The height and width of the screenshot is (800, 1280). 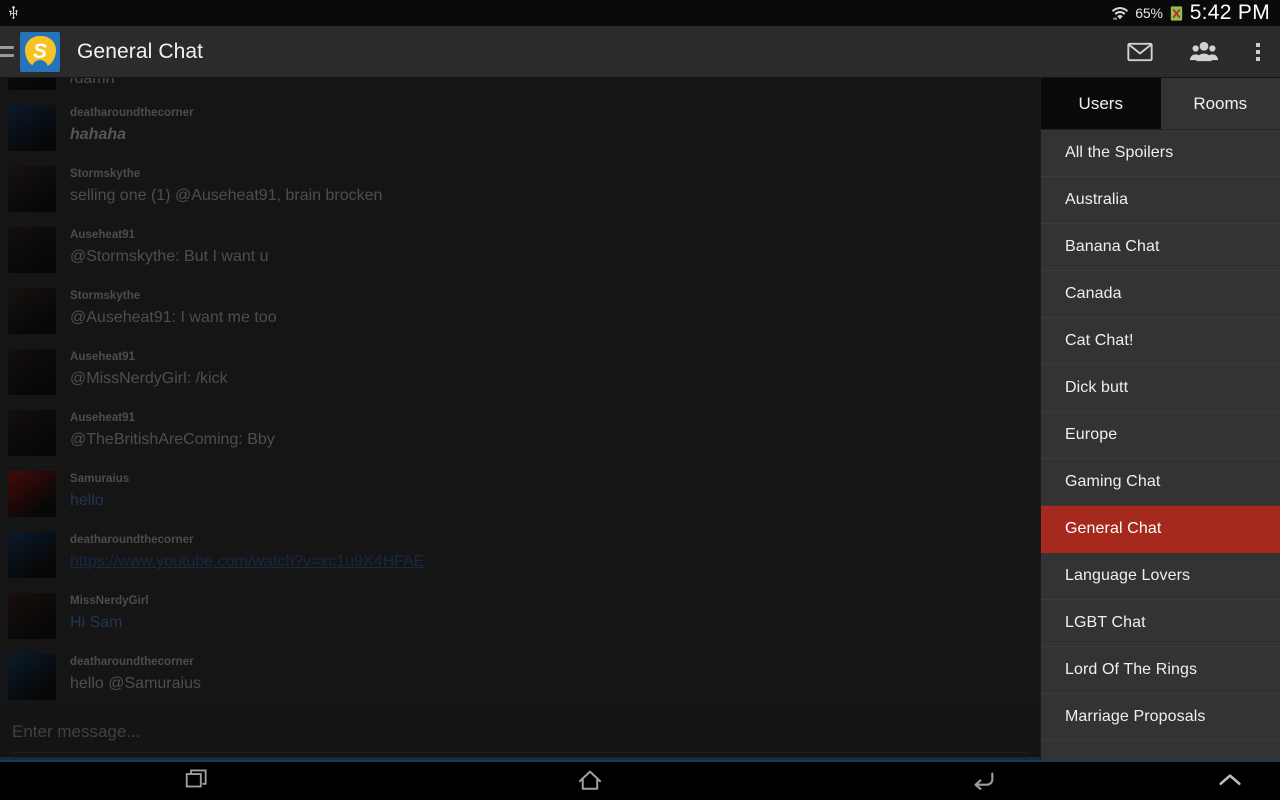 What do you see at coordinates (1112, 246) in the screenshot?
I see `room-label: Banana Chat` at bounding box center [1112, 246].